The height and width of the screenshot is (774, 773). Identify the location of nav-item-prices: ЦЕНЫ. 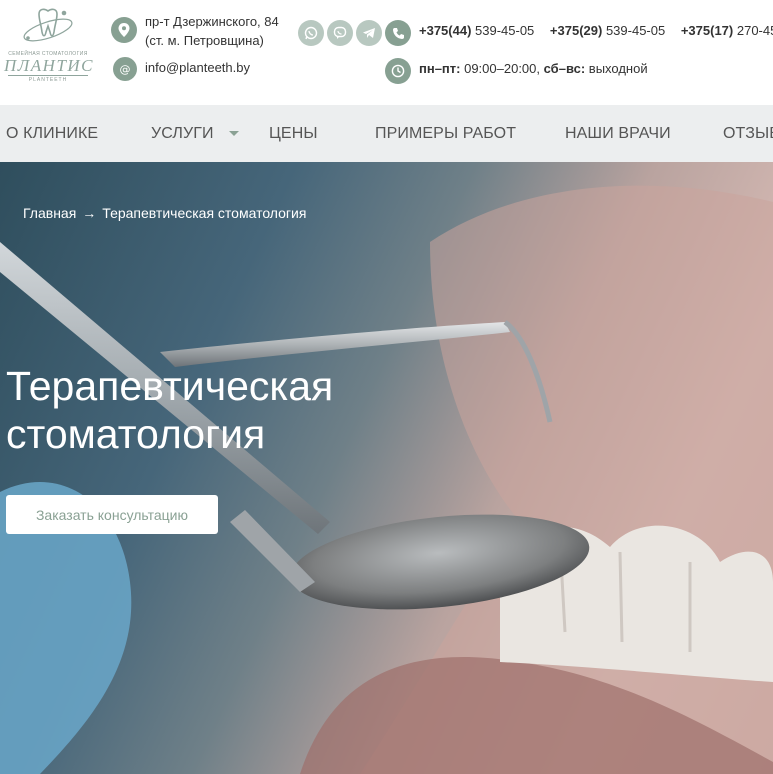
(293, 134).